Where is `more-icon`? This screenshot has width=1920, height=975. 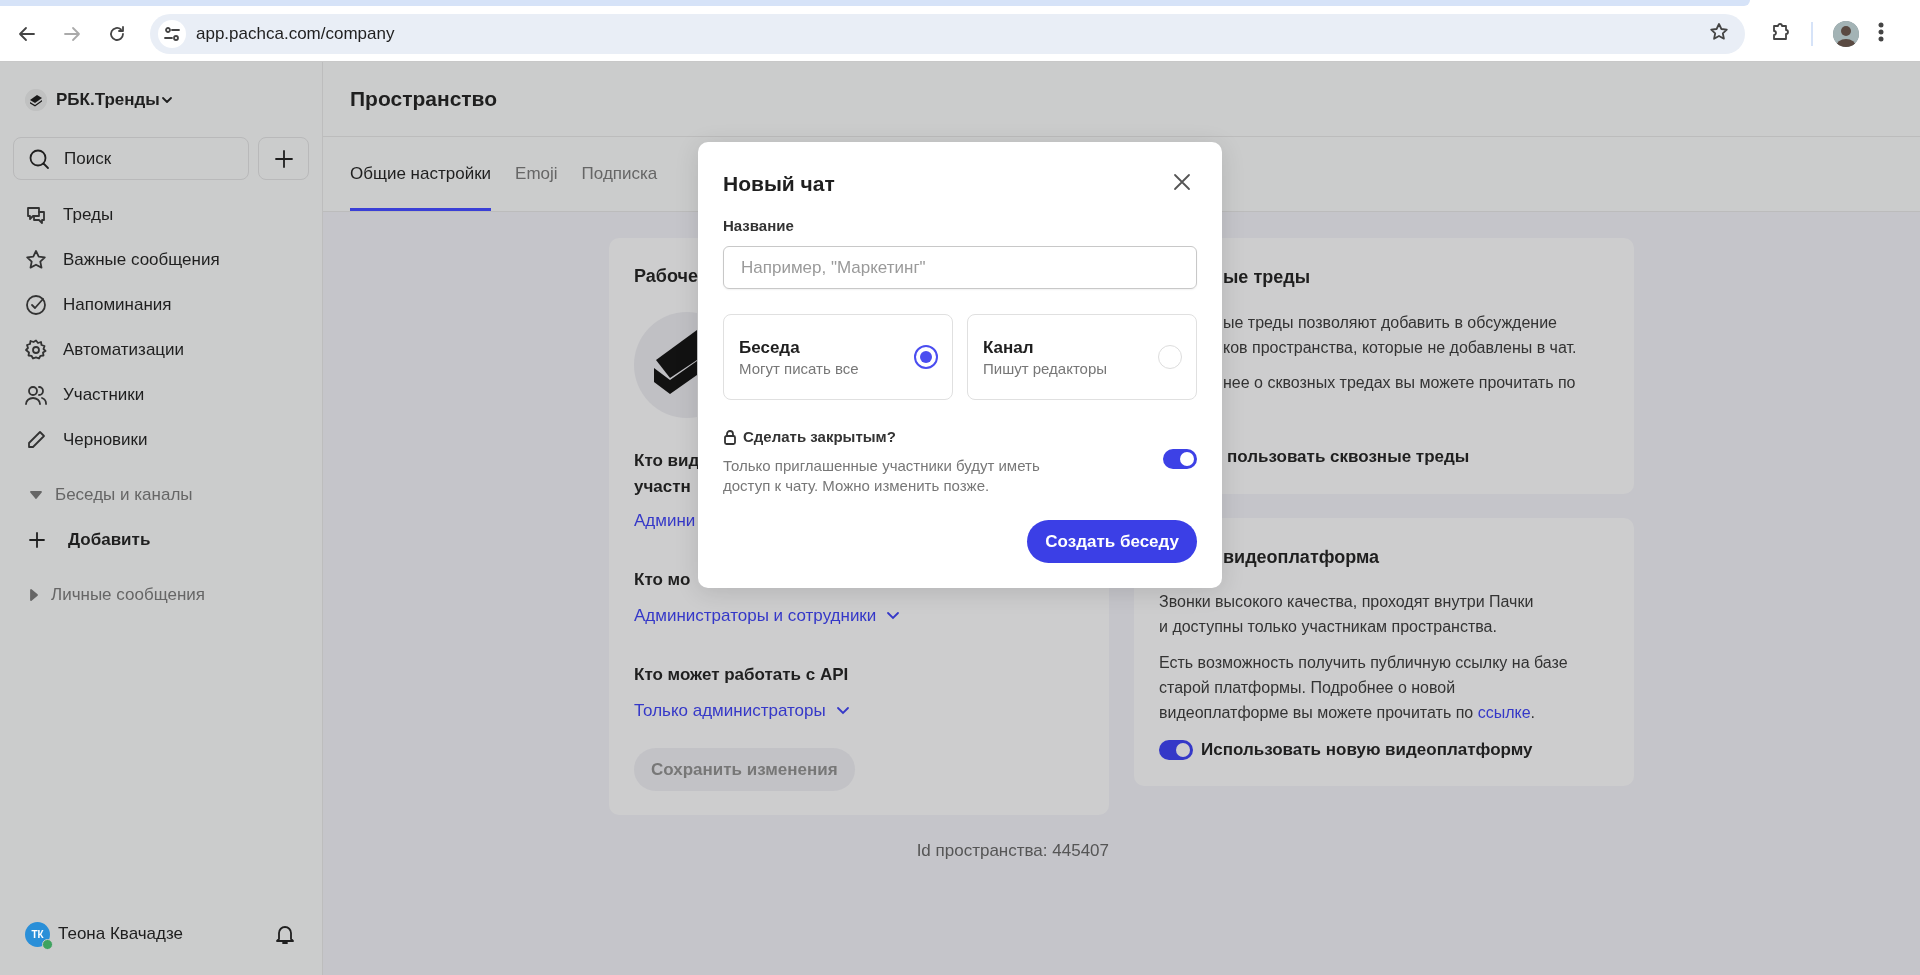 more-icon is located at coordinates (1881, 31).